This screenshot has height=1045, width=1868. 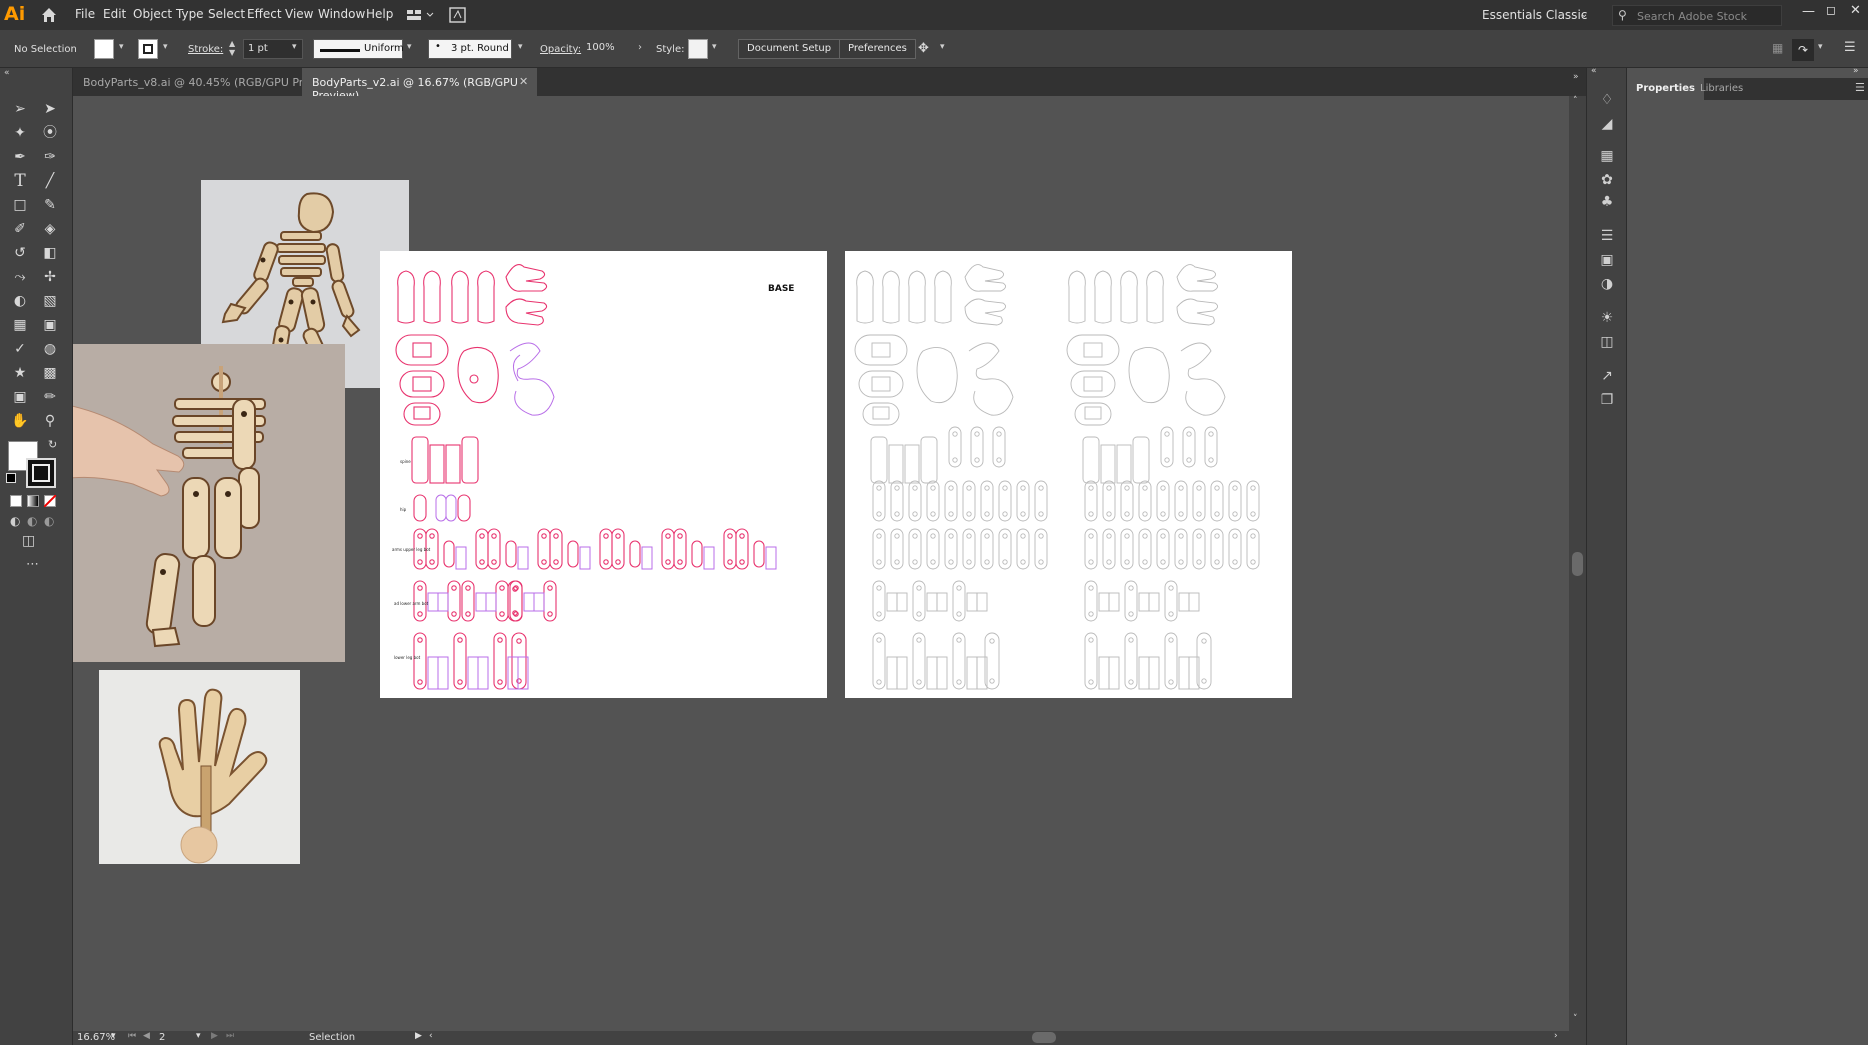 What do you see at coordinates (458, 15) in the screenshot?
I see `gpu-performance-icon` at bounding box center [458, 15].